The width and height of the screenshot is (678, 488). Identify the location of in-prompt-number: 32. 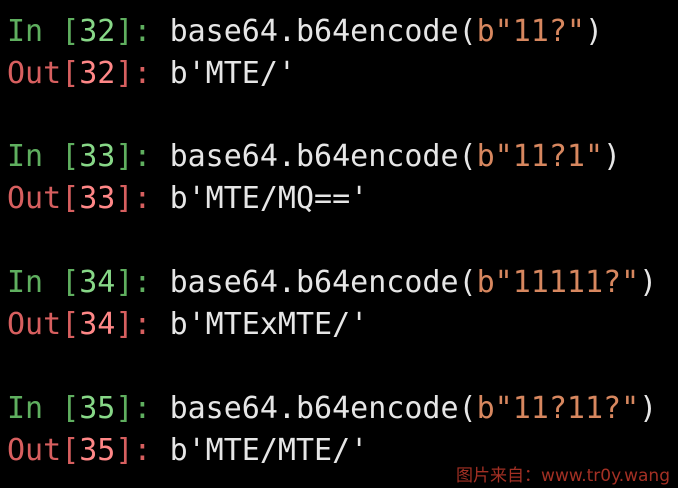
(97, 31).